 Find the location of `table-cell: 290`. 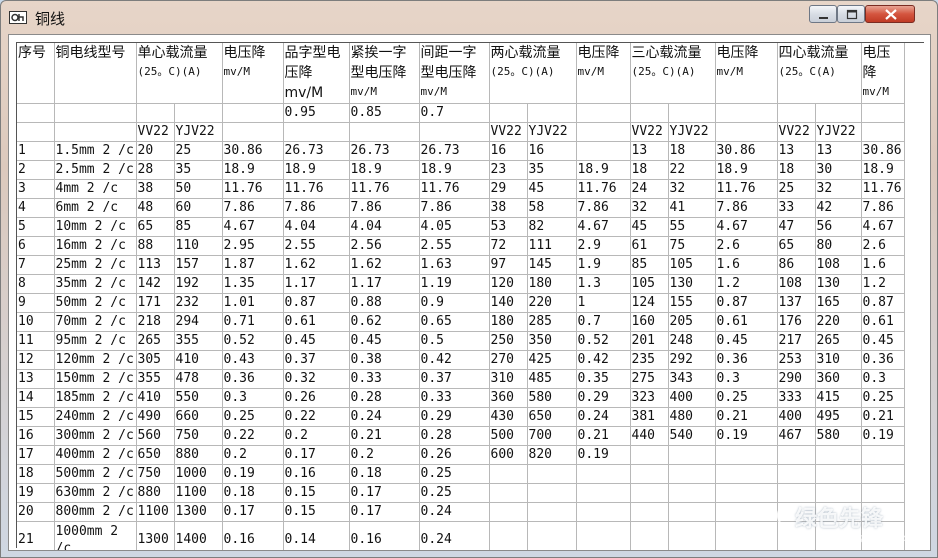

table-cell: 290 is located at coordinates (796, 379).